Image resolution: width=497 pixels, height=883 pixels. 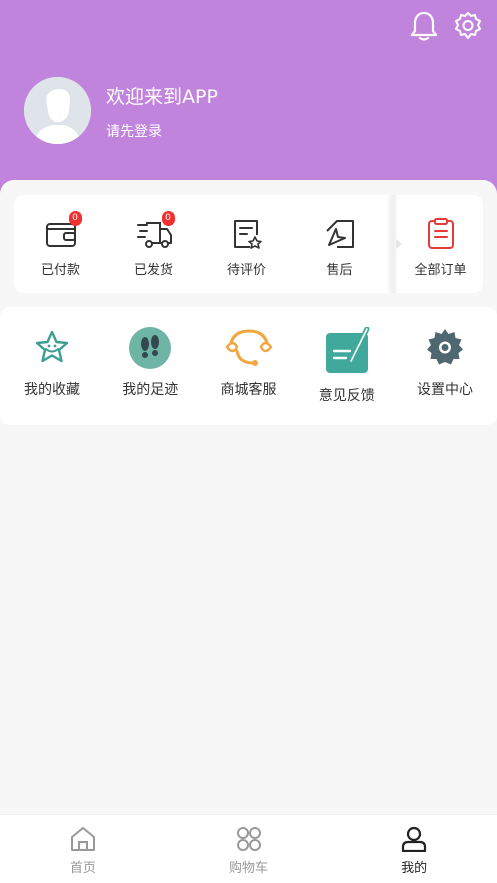 What do you see at coordinates (339, 270) in the screenshot?
I see `order-after-sale-label: 售后` at bounding box center [339, 270].